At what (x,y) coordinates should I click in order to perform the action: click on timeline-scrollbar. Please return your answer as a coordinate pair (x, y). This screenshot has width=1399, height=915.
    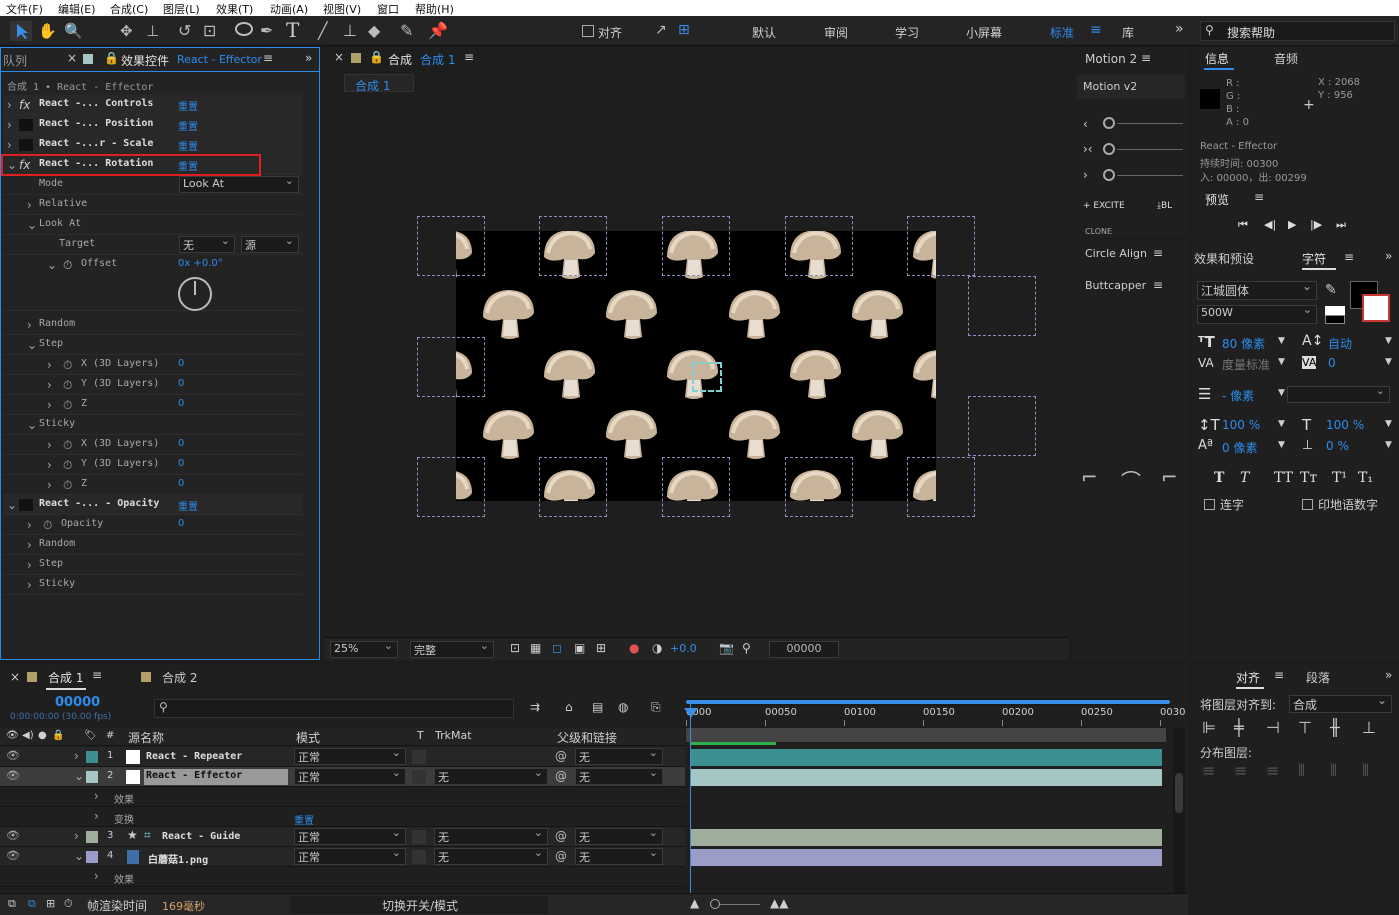
    Looking at the image, I should click on (1179, 818).